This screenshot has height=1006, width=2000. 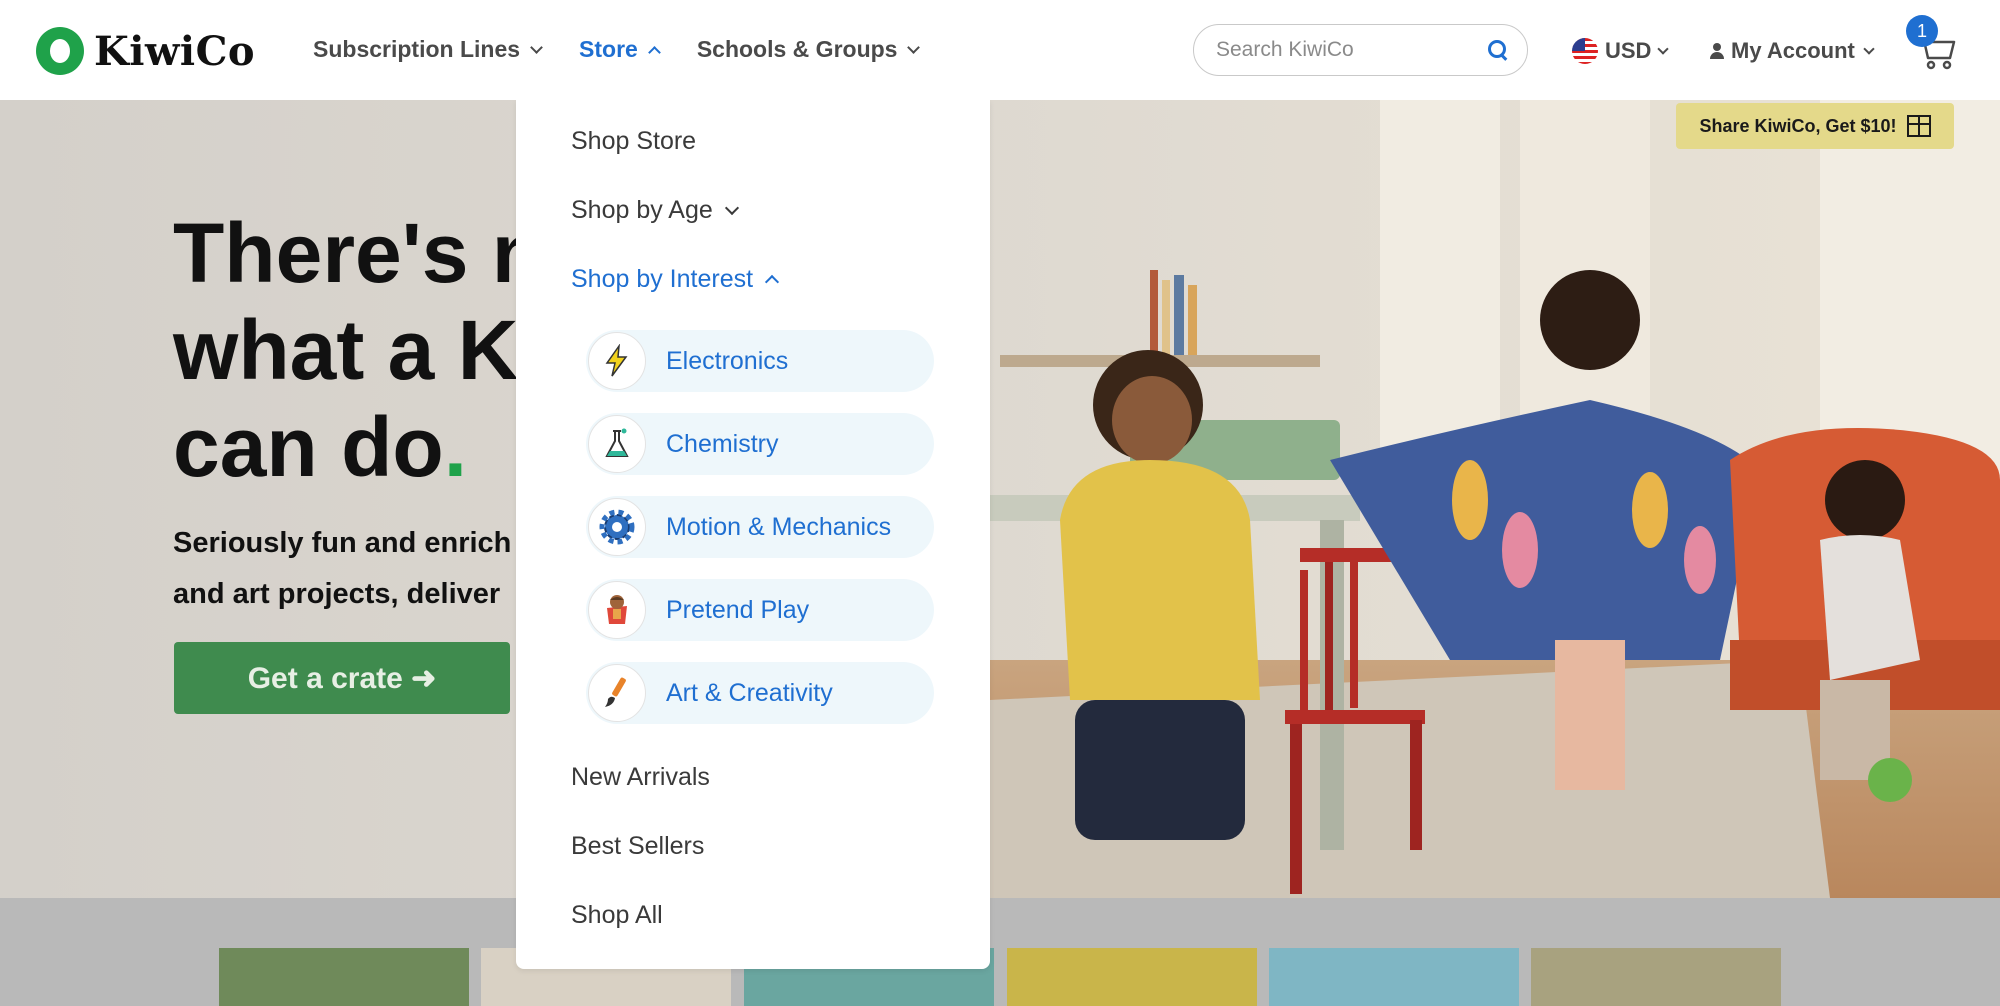 I want to click on hero-heading-text: can do, so click(x=308, y=447).